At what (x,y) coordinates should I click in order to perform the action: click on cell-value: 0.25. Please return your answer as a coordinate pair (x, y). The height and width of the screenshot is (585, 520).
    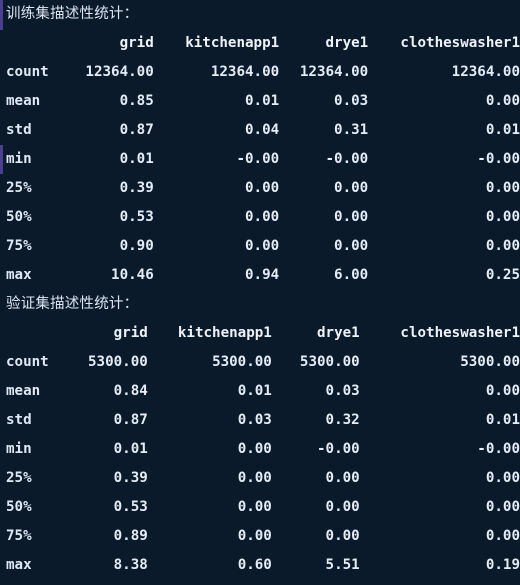
    Looking at the image, I should click on (502, 275).